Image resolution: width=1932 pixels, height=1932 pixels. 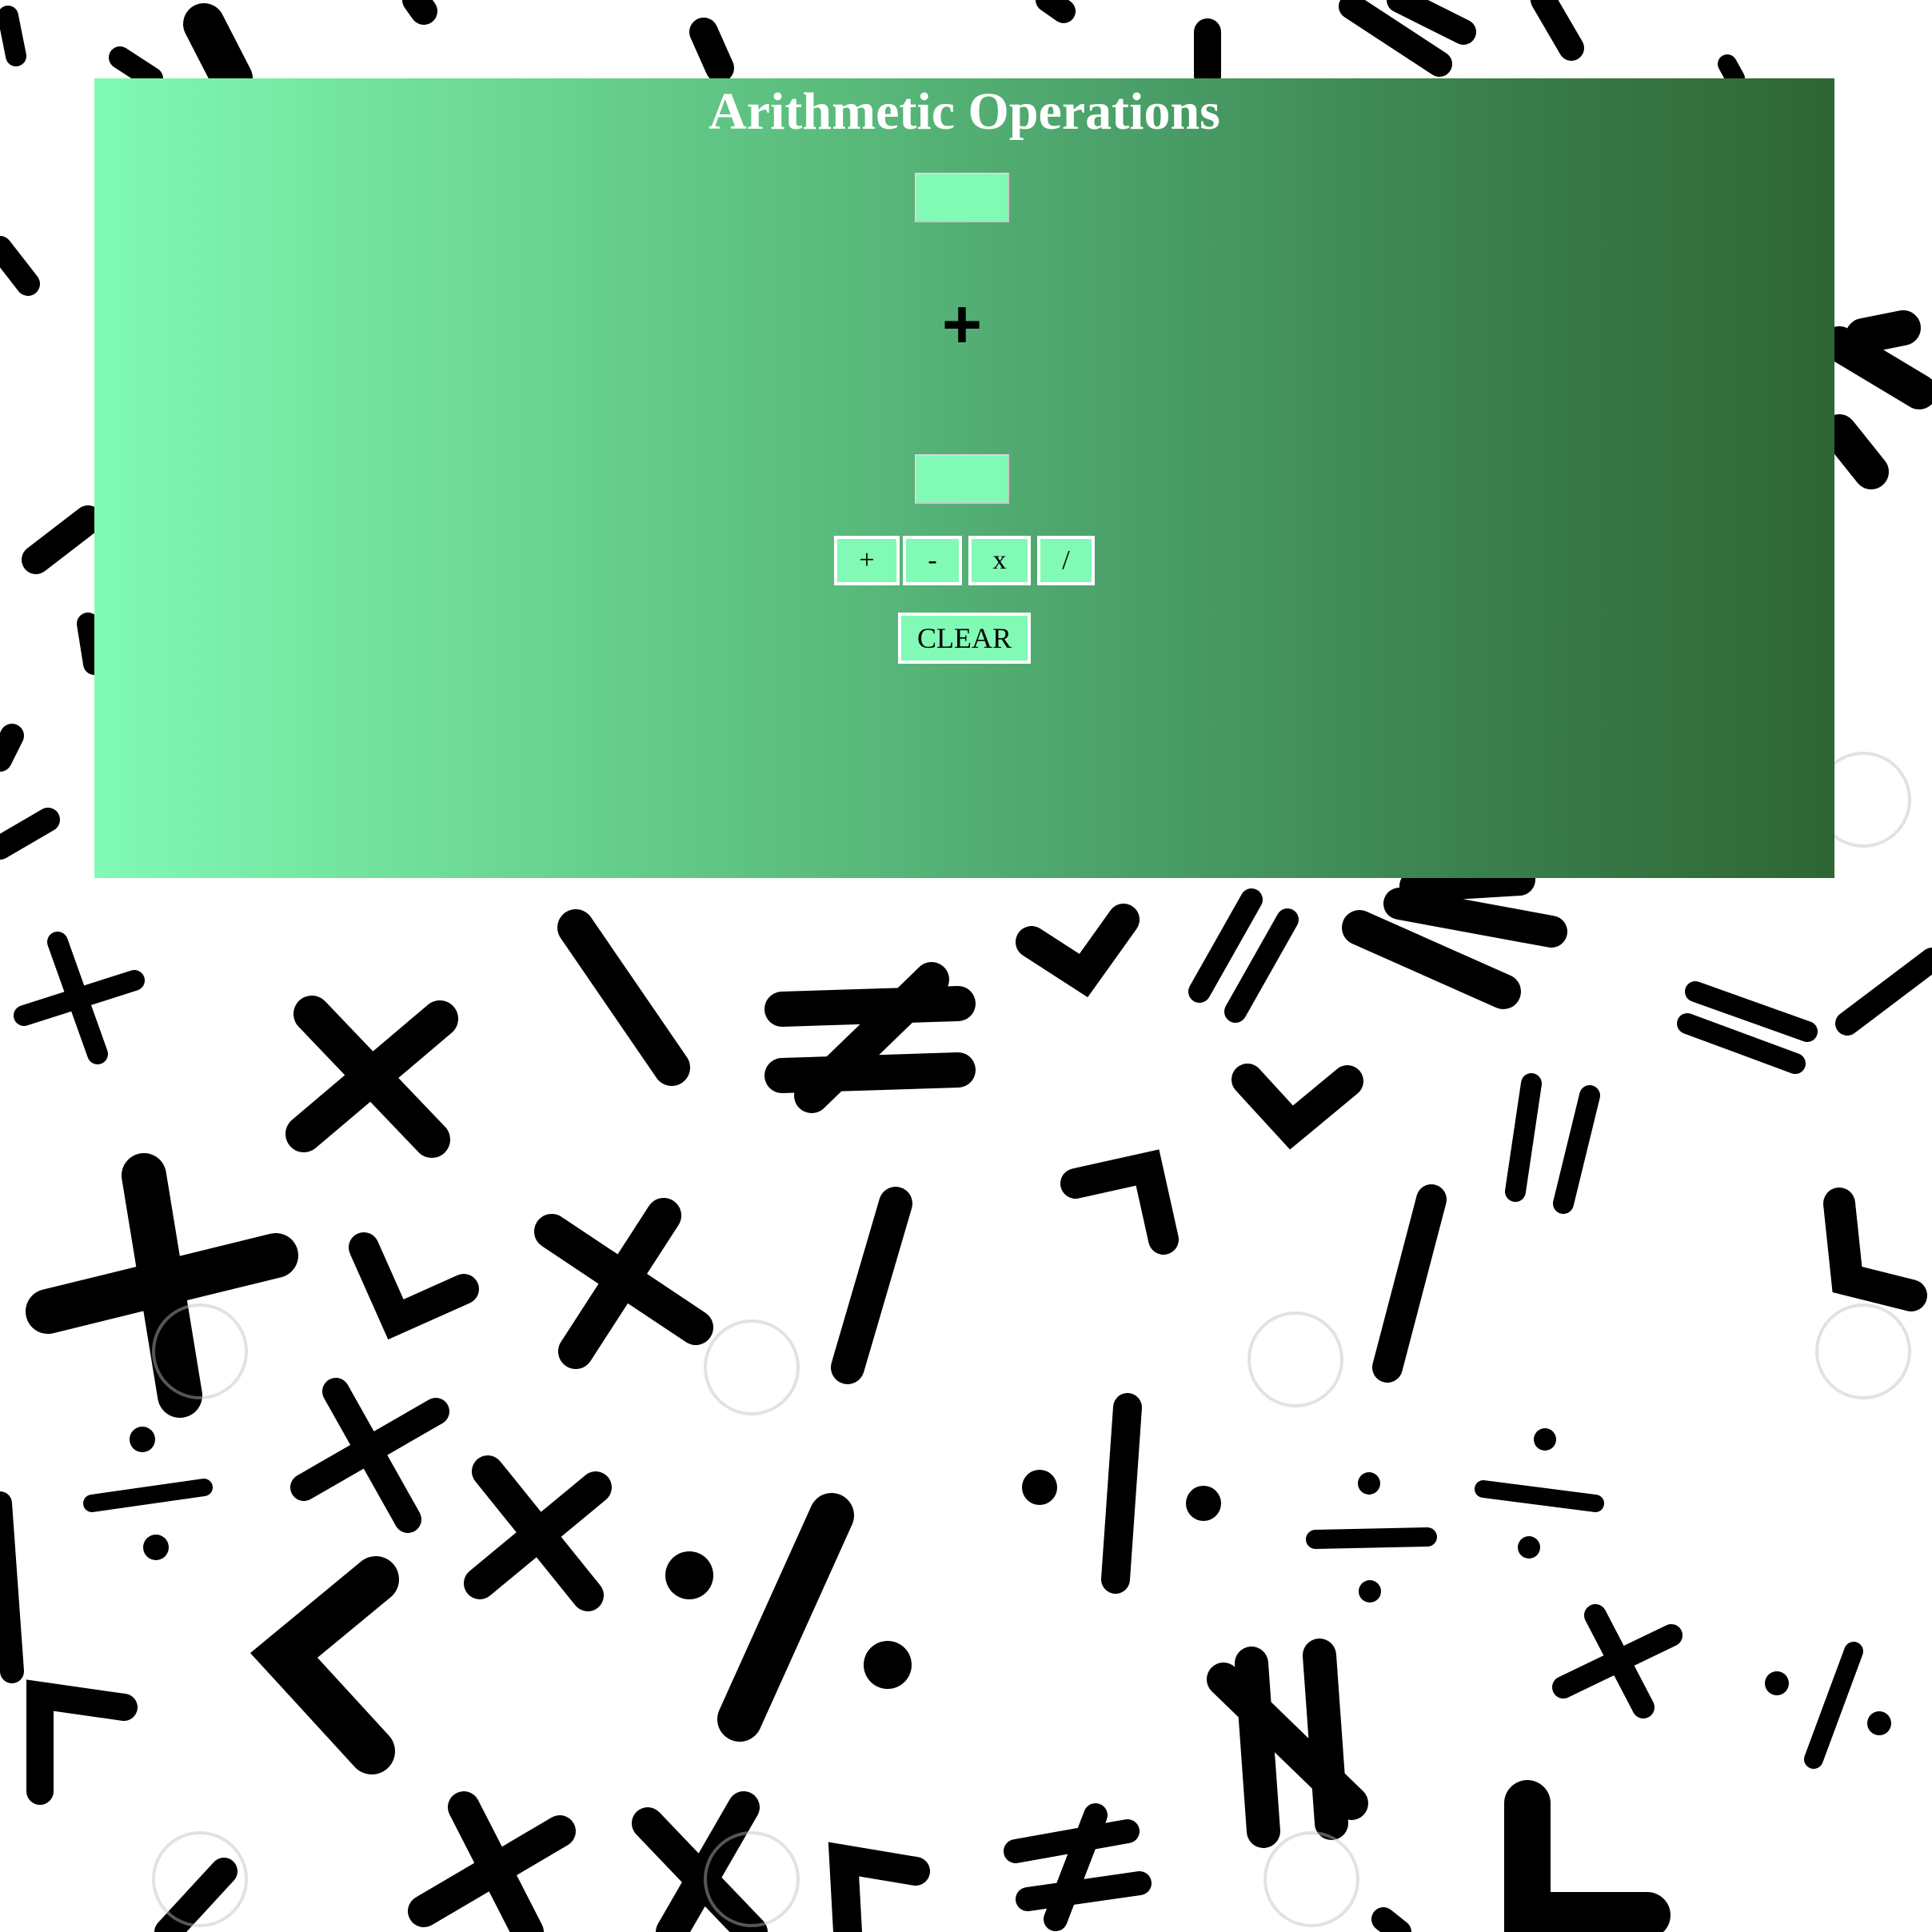 What do you see at coordinates (1066, 560) in the screenshot?
I see `divide-button: /` at bounding box center [1066, 560].